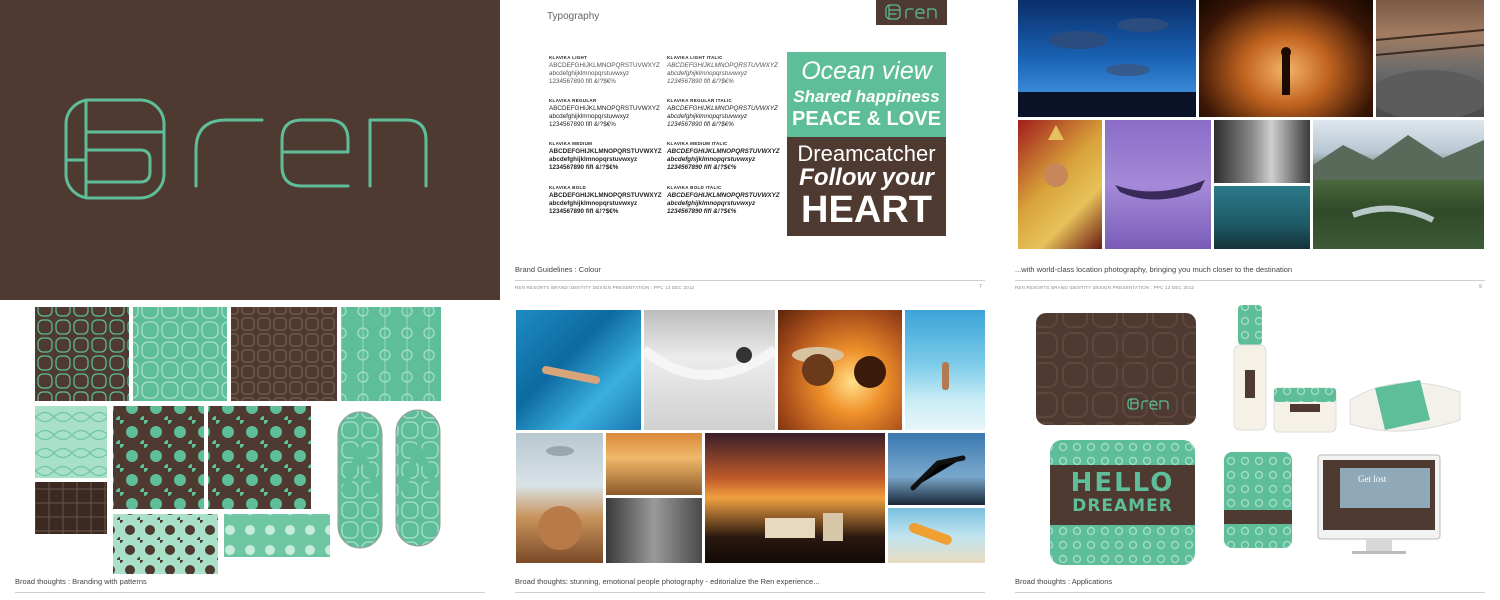  I want to click on hammock-photo, so click(709, 370).